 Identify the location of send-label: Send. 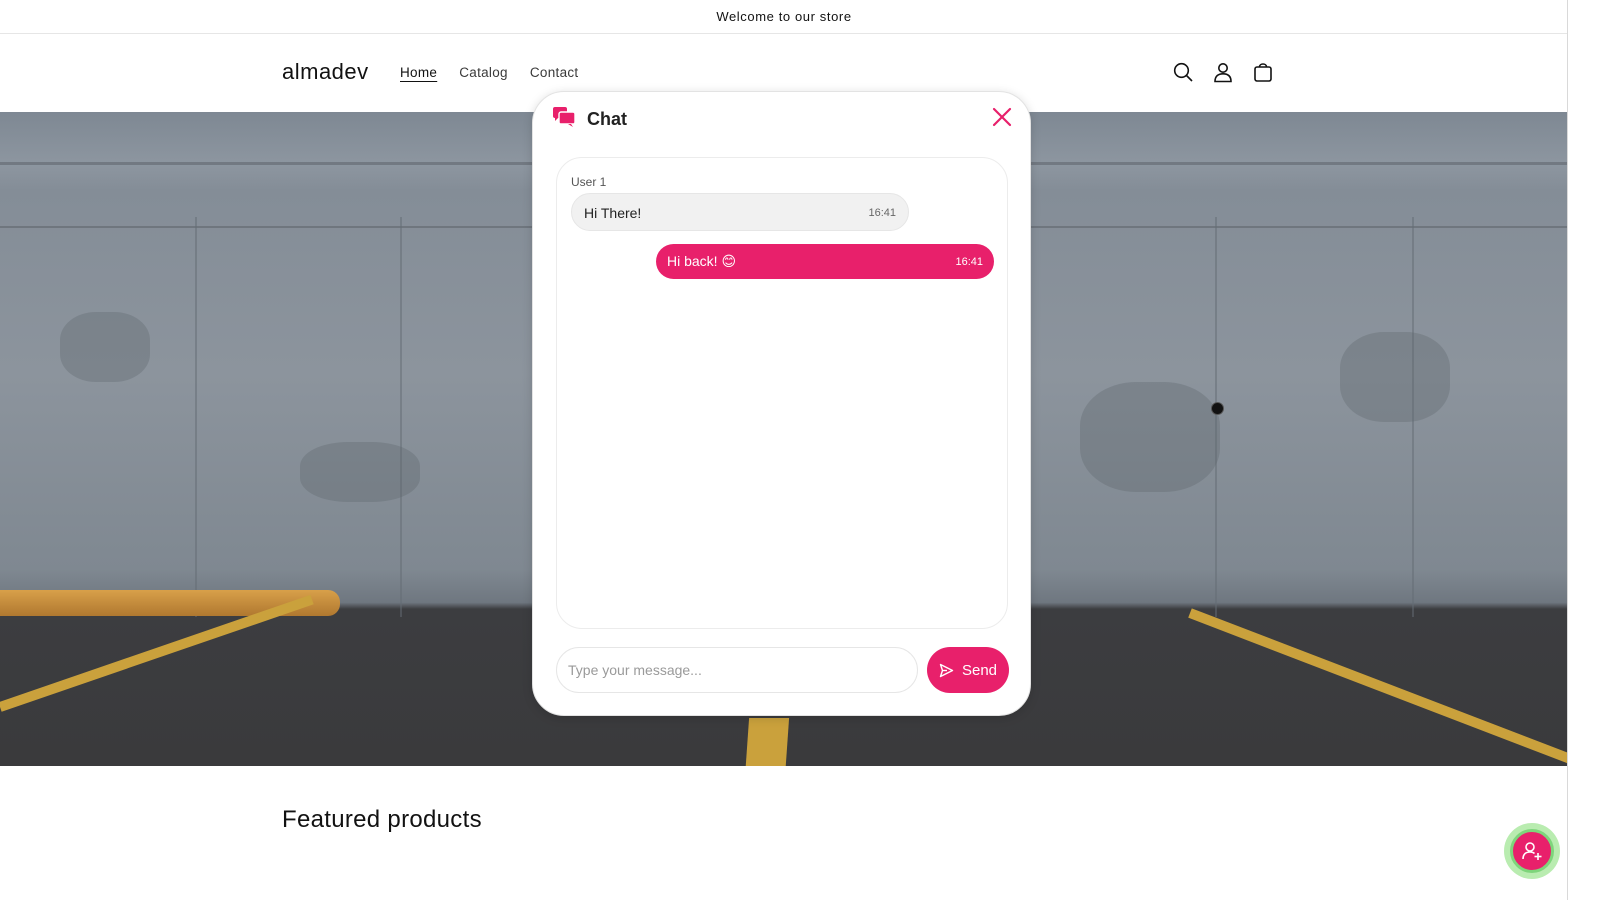
(979, 670).